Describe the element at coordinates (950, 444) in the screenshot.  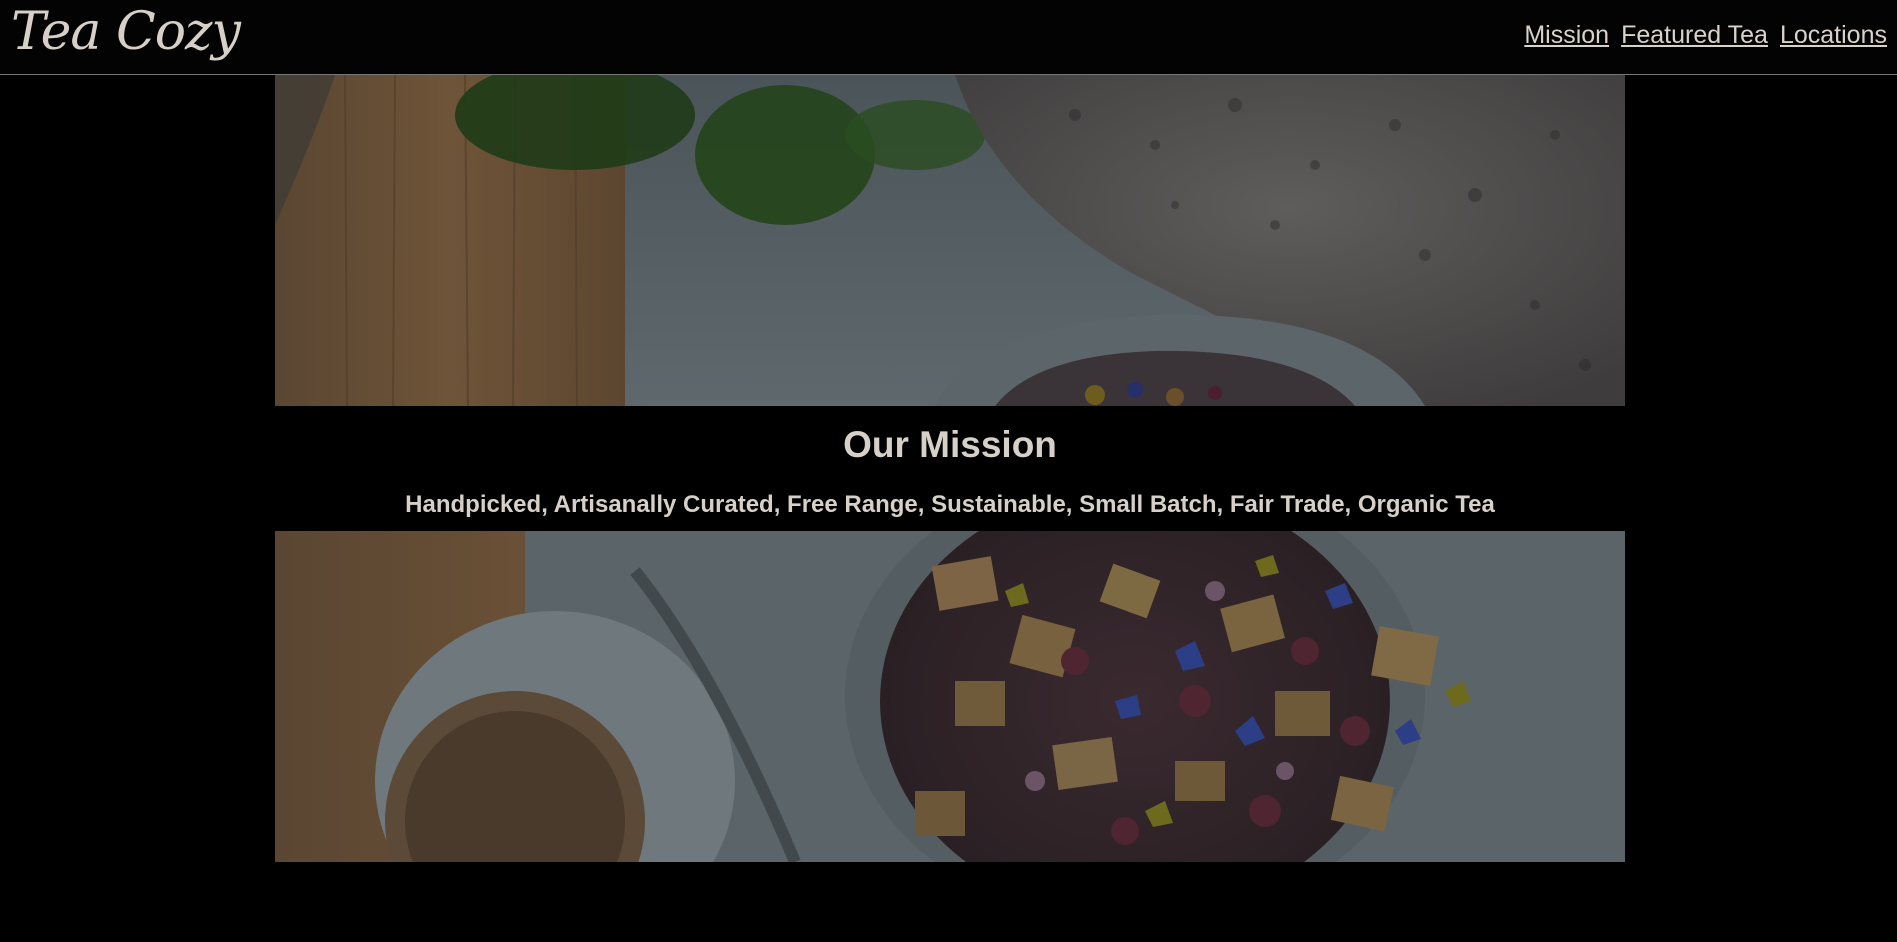
I see `mission-title: Our Mission` at that location.